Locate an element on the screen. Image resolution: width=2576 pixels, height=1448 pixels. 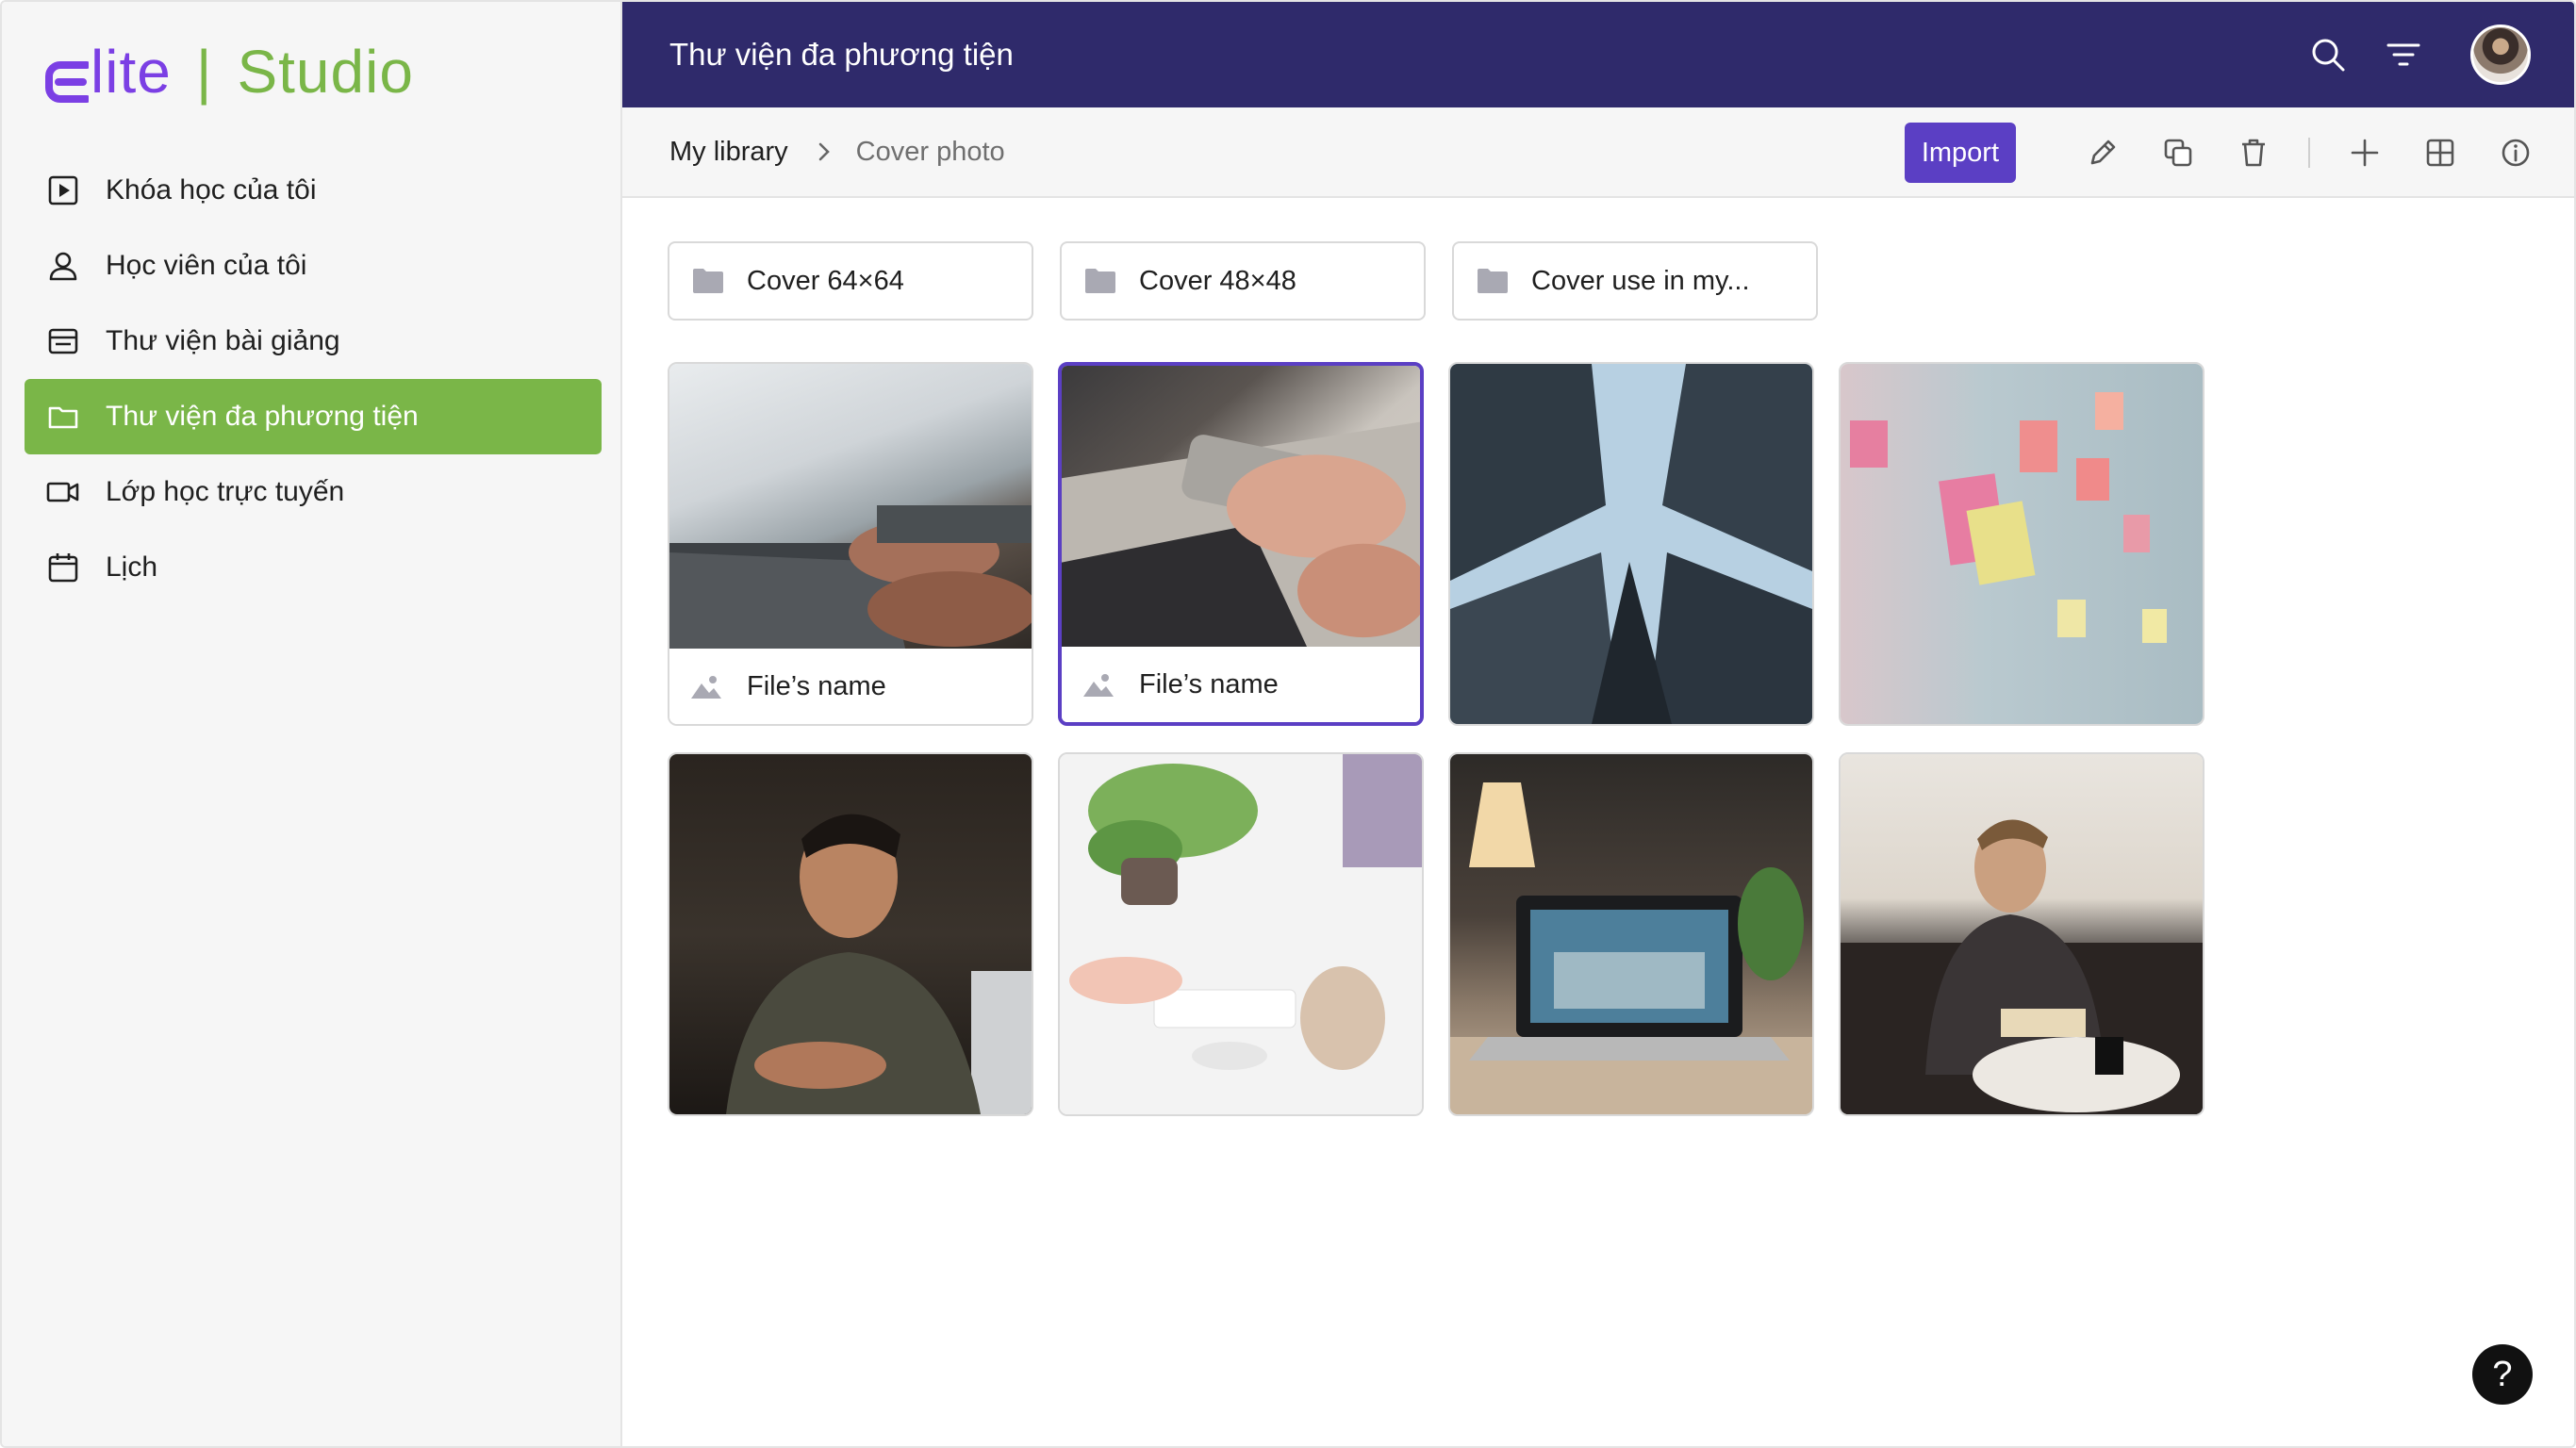
sidebar-item-label: Lớp học trực tuyến is located at coordinates (225, 491).